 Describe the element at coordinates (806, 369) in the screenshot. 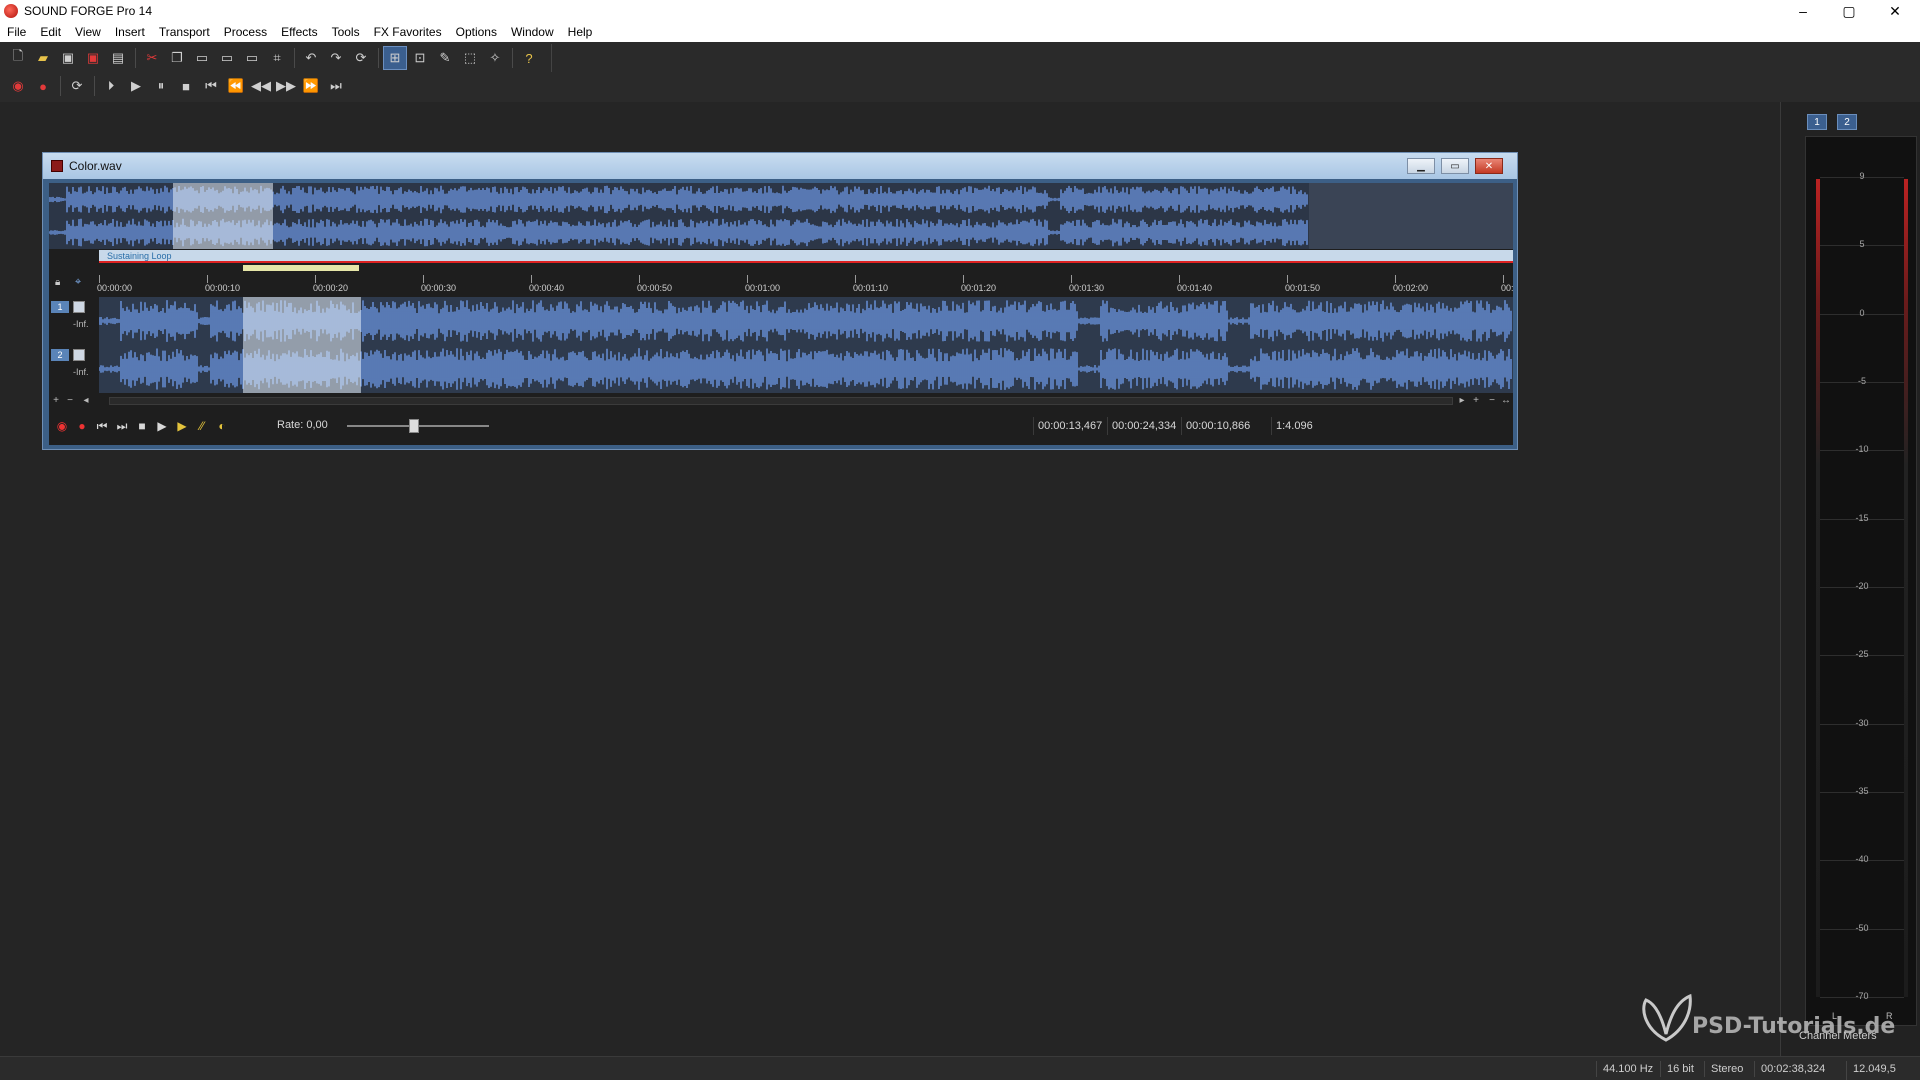

I see `channel-2-waveform` at that location.